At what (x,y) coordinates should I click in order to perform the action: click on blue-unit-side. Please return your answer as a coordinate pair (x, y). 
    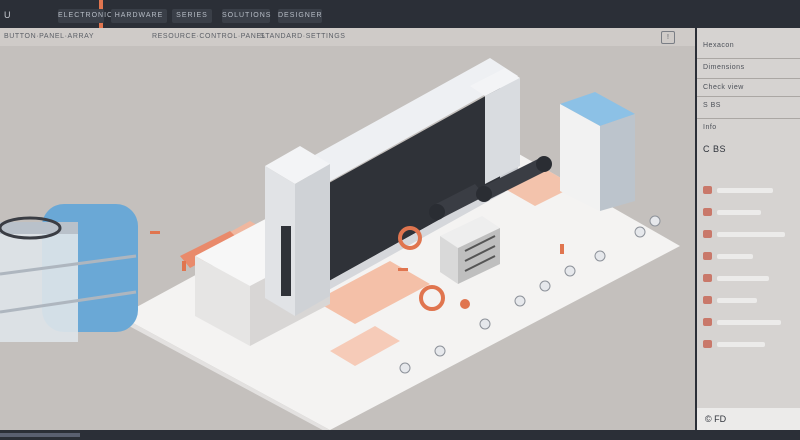
    Looking at the image, I should click on (617, 162).